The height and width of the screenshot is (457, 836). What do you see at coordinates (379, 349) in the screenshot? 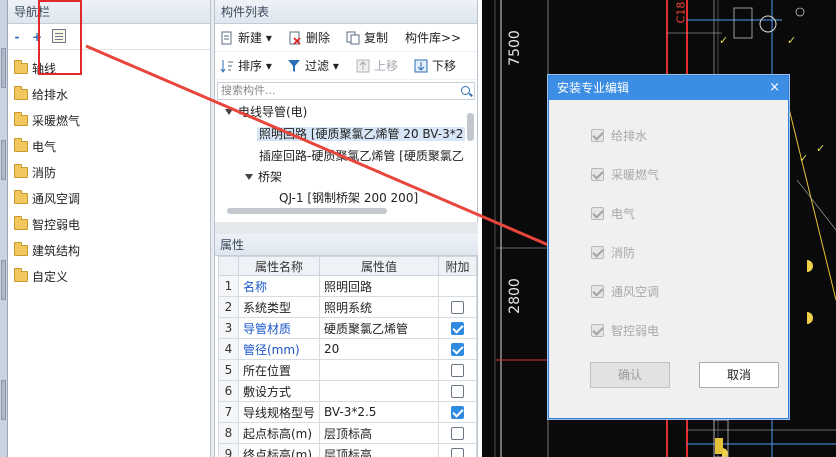
I see `property-value: 20` at bounding box center [379, 349].